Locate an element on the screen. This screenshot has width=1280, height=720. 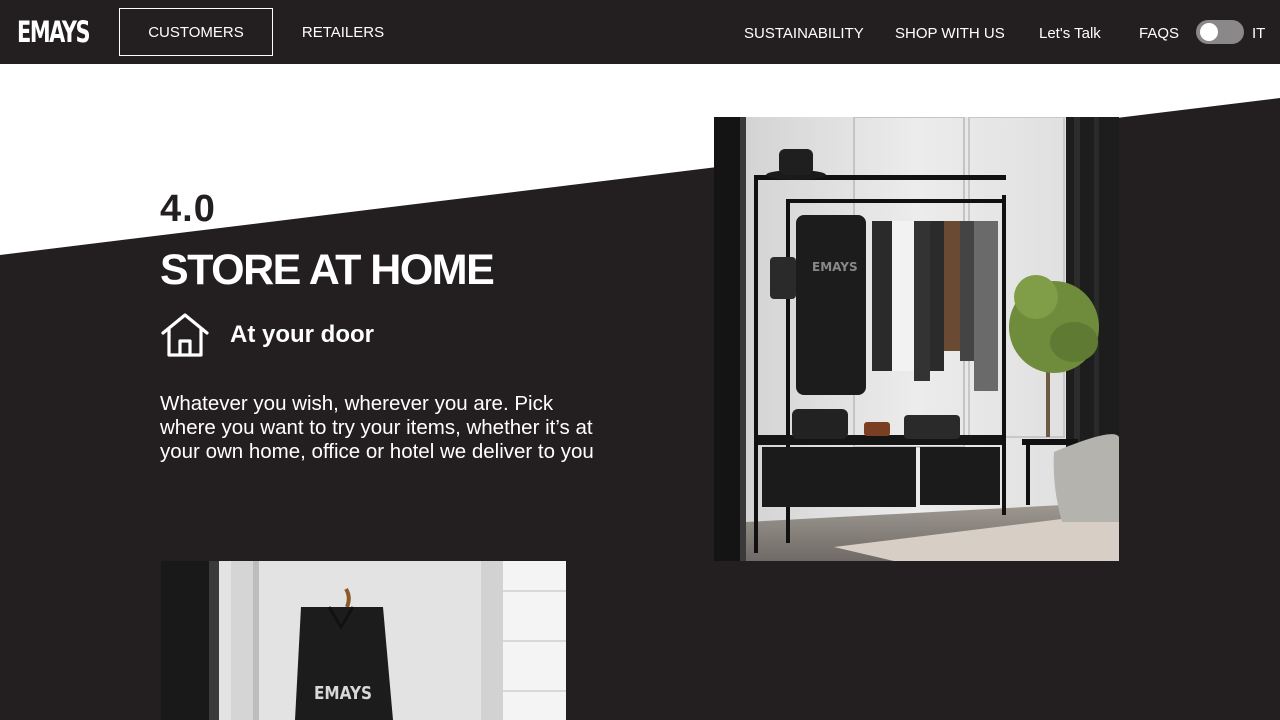
language-label: IT is located at coordinates (1259, 33).